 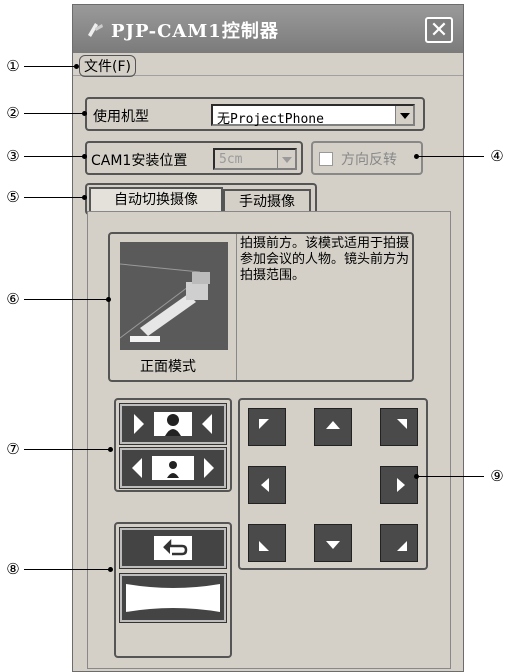 I want to click on panorama-button, so click(x=173, y=598).